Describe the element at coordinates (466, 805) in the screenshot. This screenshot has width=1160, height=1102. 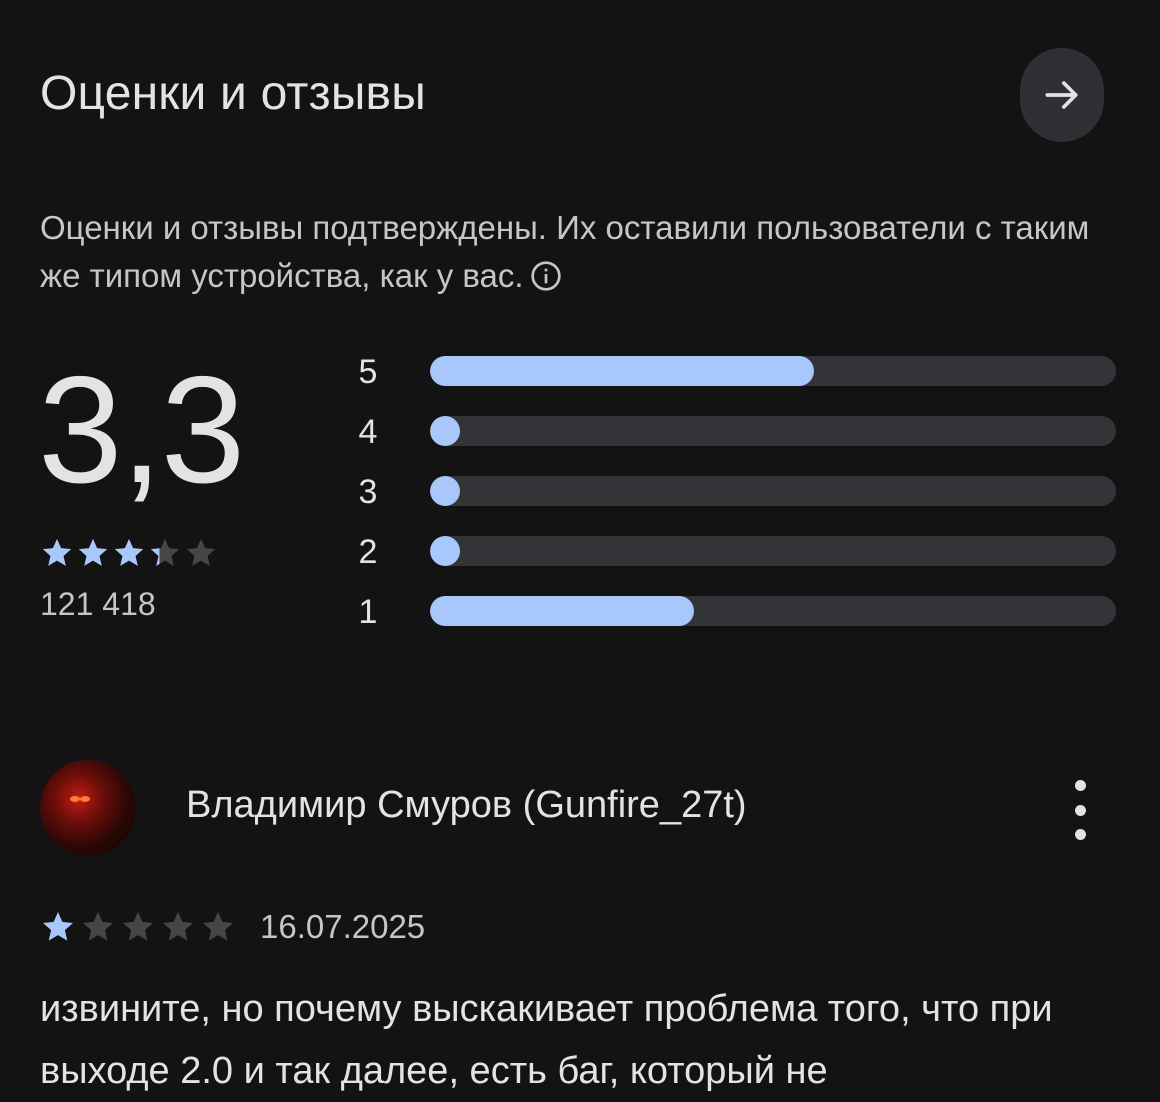
I see `reviewer-name: Владимир Смуров (Gunfire_27t)` at that location.